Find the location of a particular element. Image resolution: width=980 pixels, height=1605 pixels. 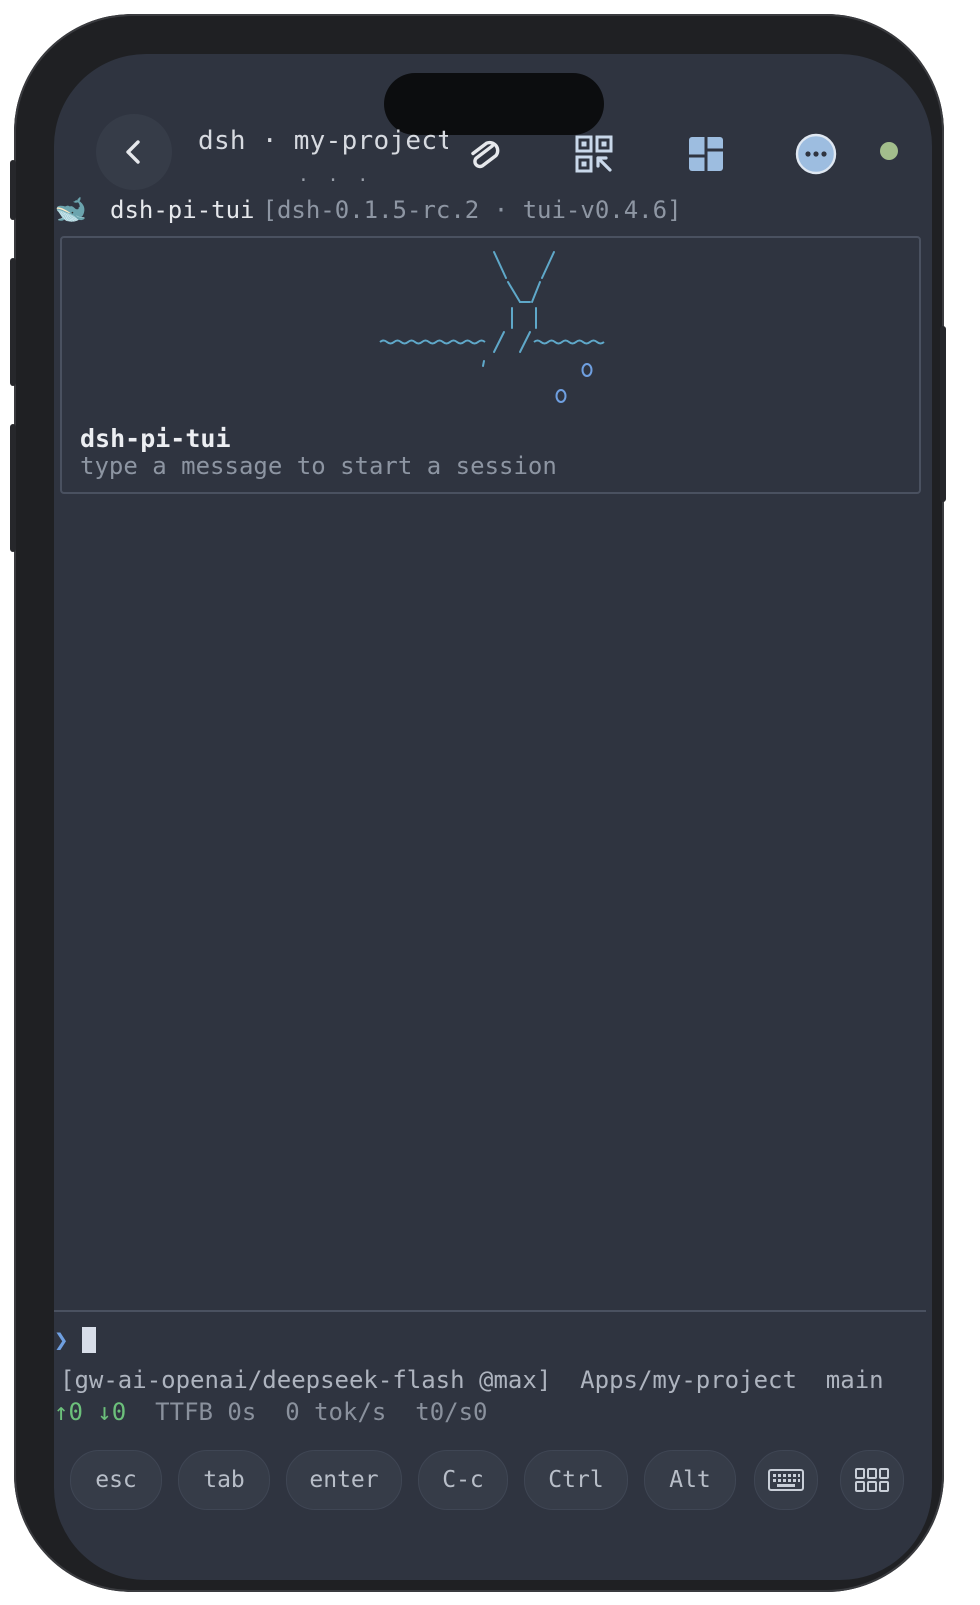

extra-keys-bar: esc tab enter C-c Ctrl Alt is located at coordinates (500, 1480).